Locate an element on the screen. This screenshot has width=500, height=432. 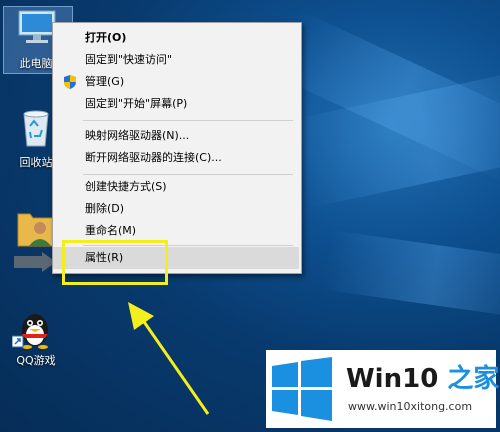
watermark: Win10 之家 www.win10xitong.com is located at coordinates (383, 389).